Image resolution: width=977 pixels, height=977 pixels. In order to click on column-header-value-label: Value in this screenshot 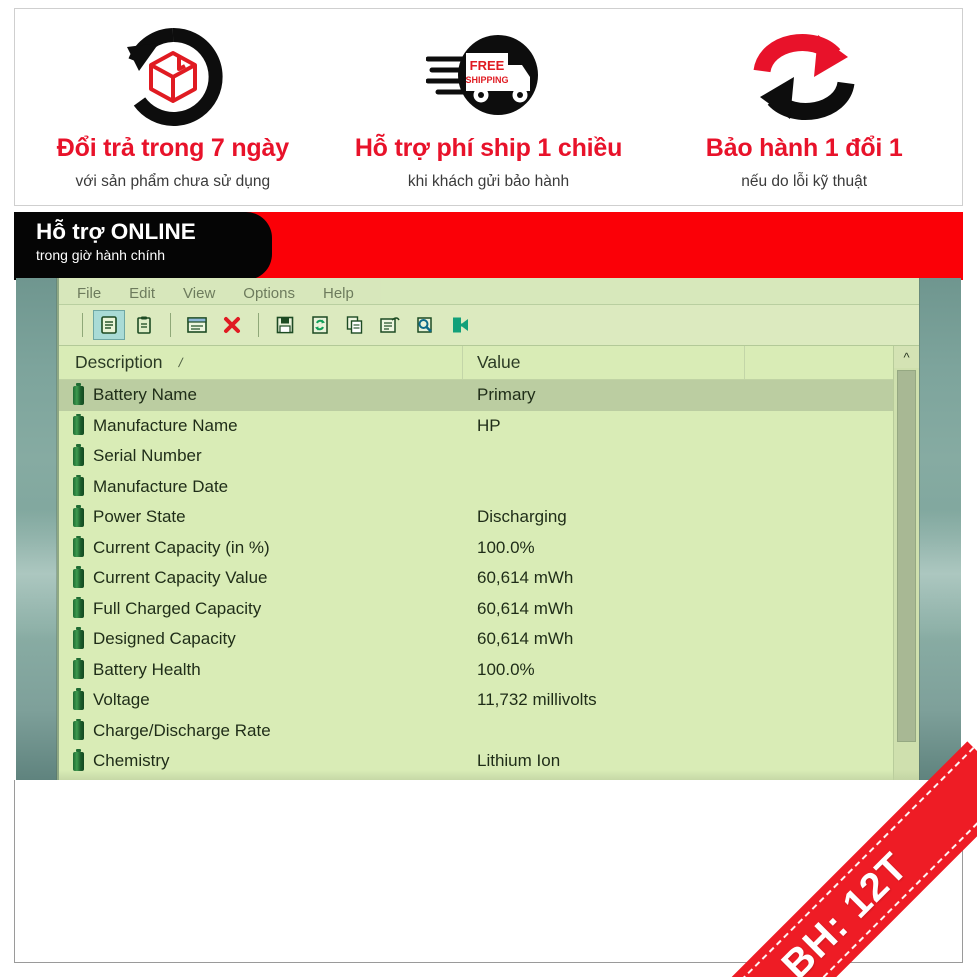, I will do `click(499, 362)`.